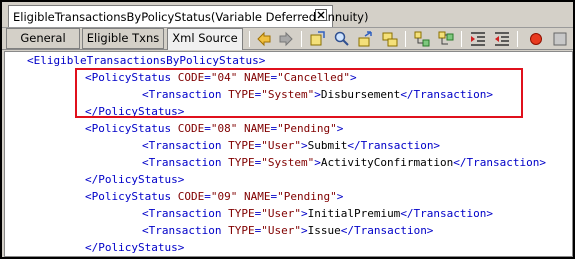 The image size is (575, 259). I want to click on go-to-icon, so click(366, 39).